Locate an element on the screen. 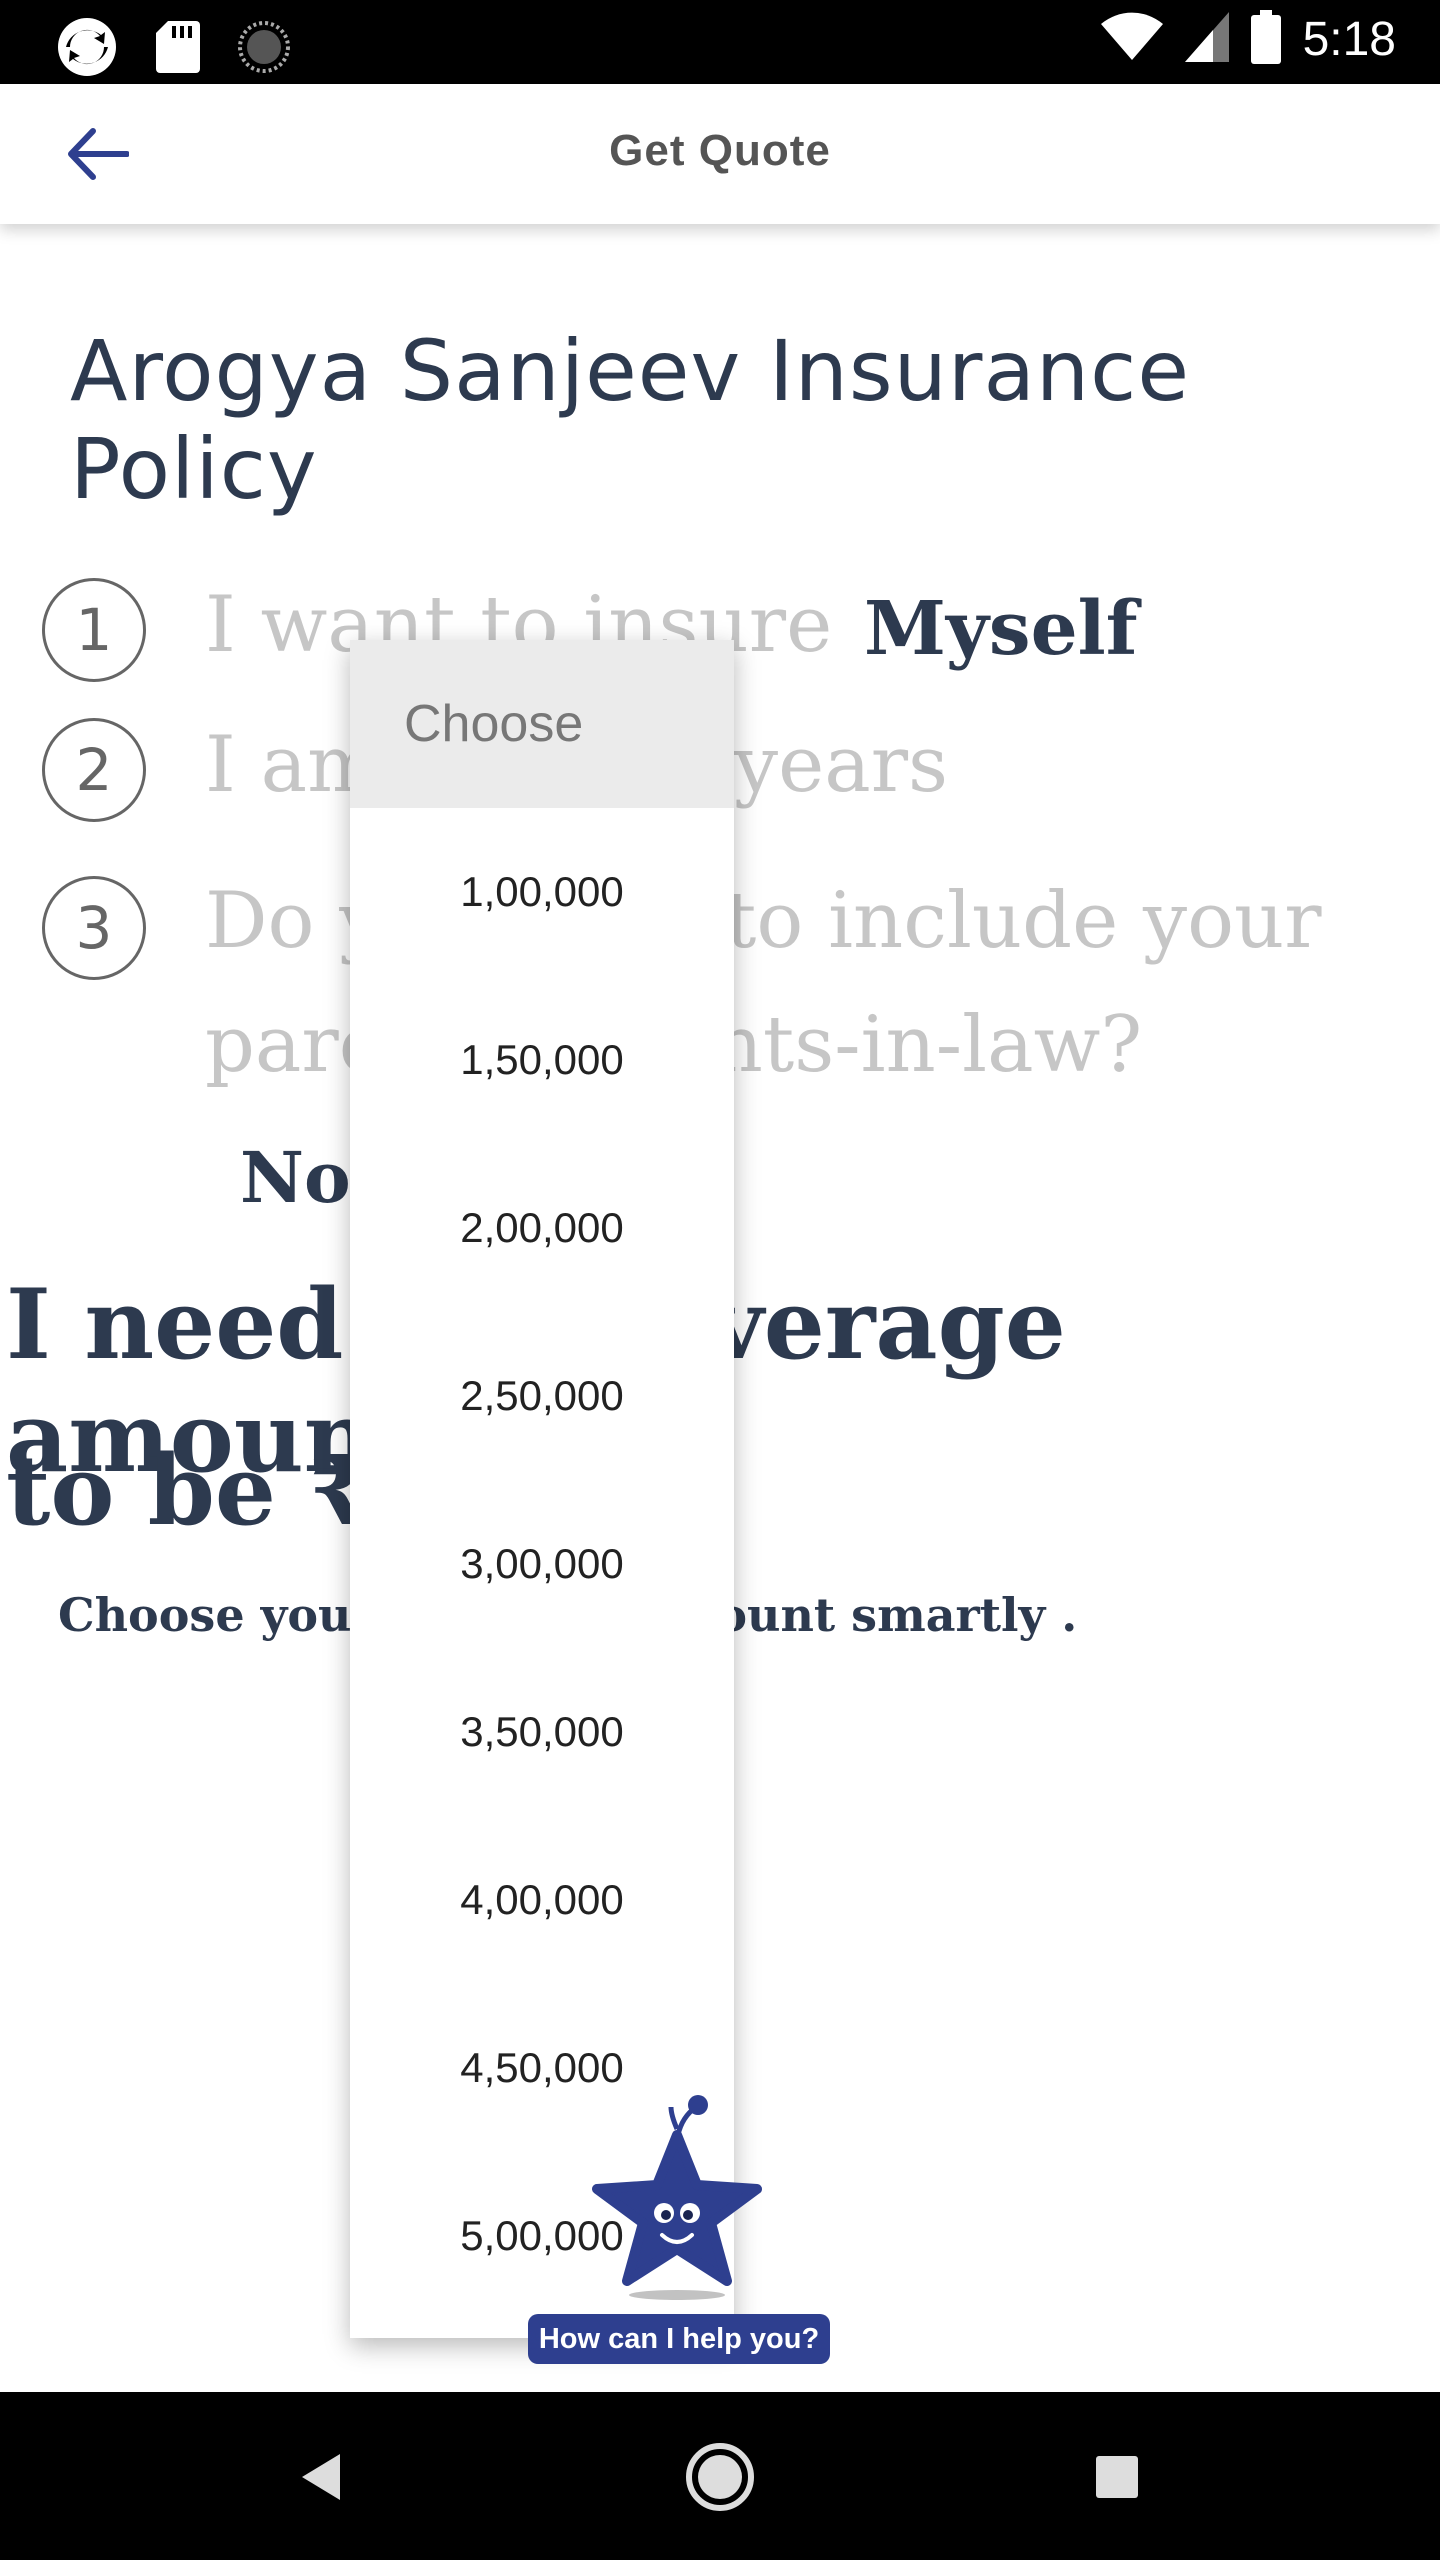  back-triangle-icon is located at coordinates (321, 2477).